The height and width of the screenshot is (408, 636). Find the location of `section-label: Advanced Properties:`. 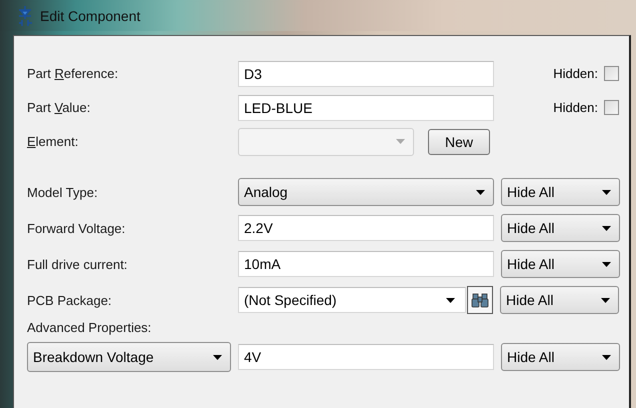

section-label: Advanced Properties: is located at coordinates (89, 328).